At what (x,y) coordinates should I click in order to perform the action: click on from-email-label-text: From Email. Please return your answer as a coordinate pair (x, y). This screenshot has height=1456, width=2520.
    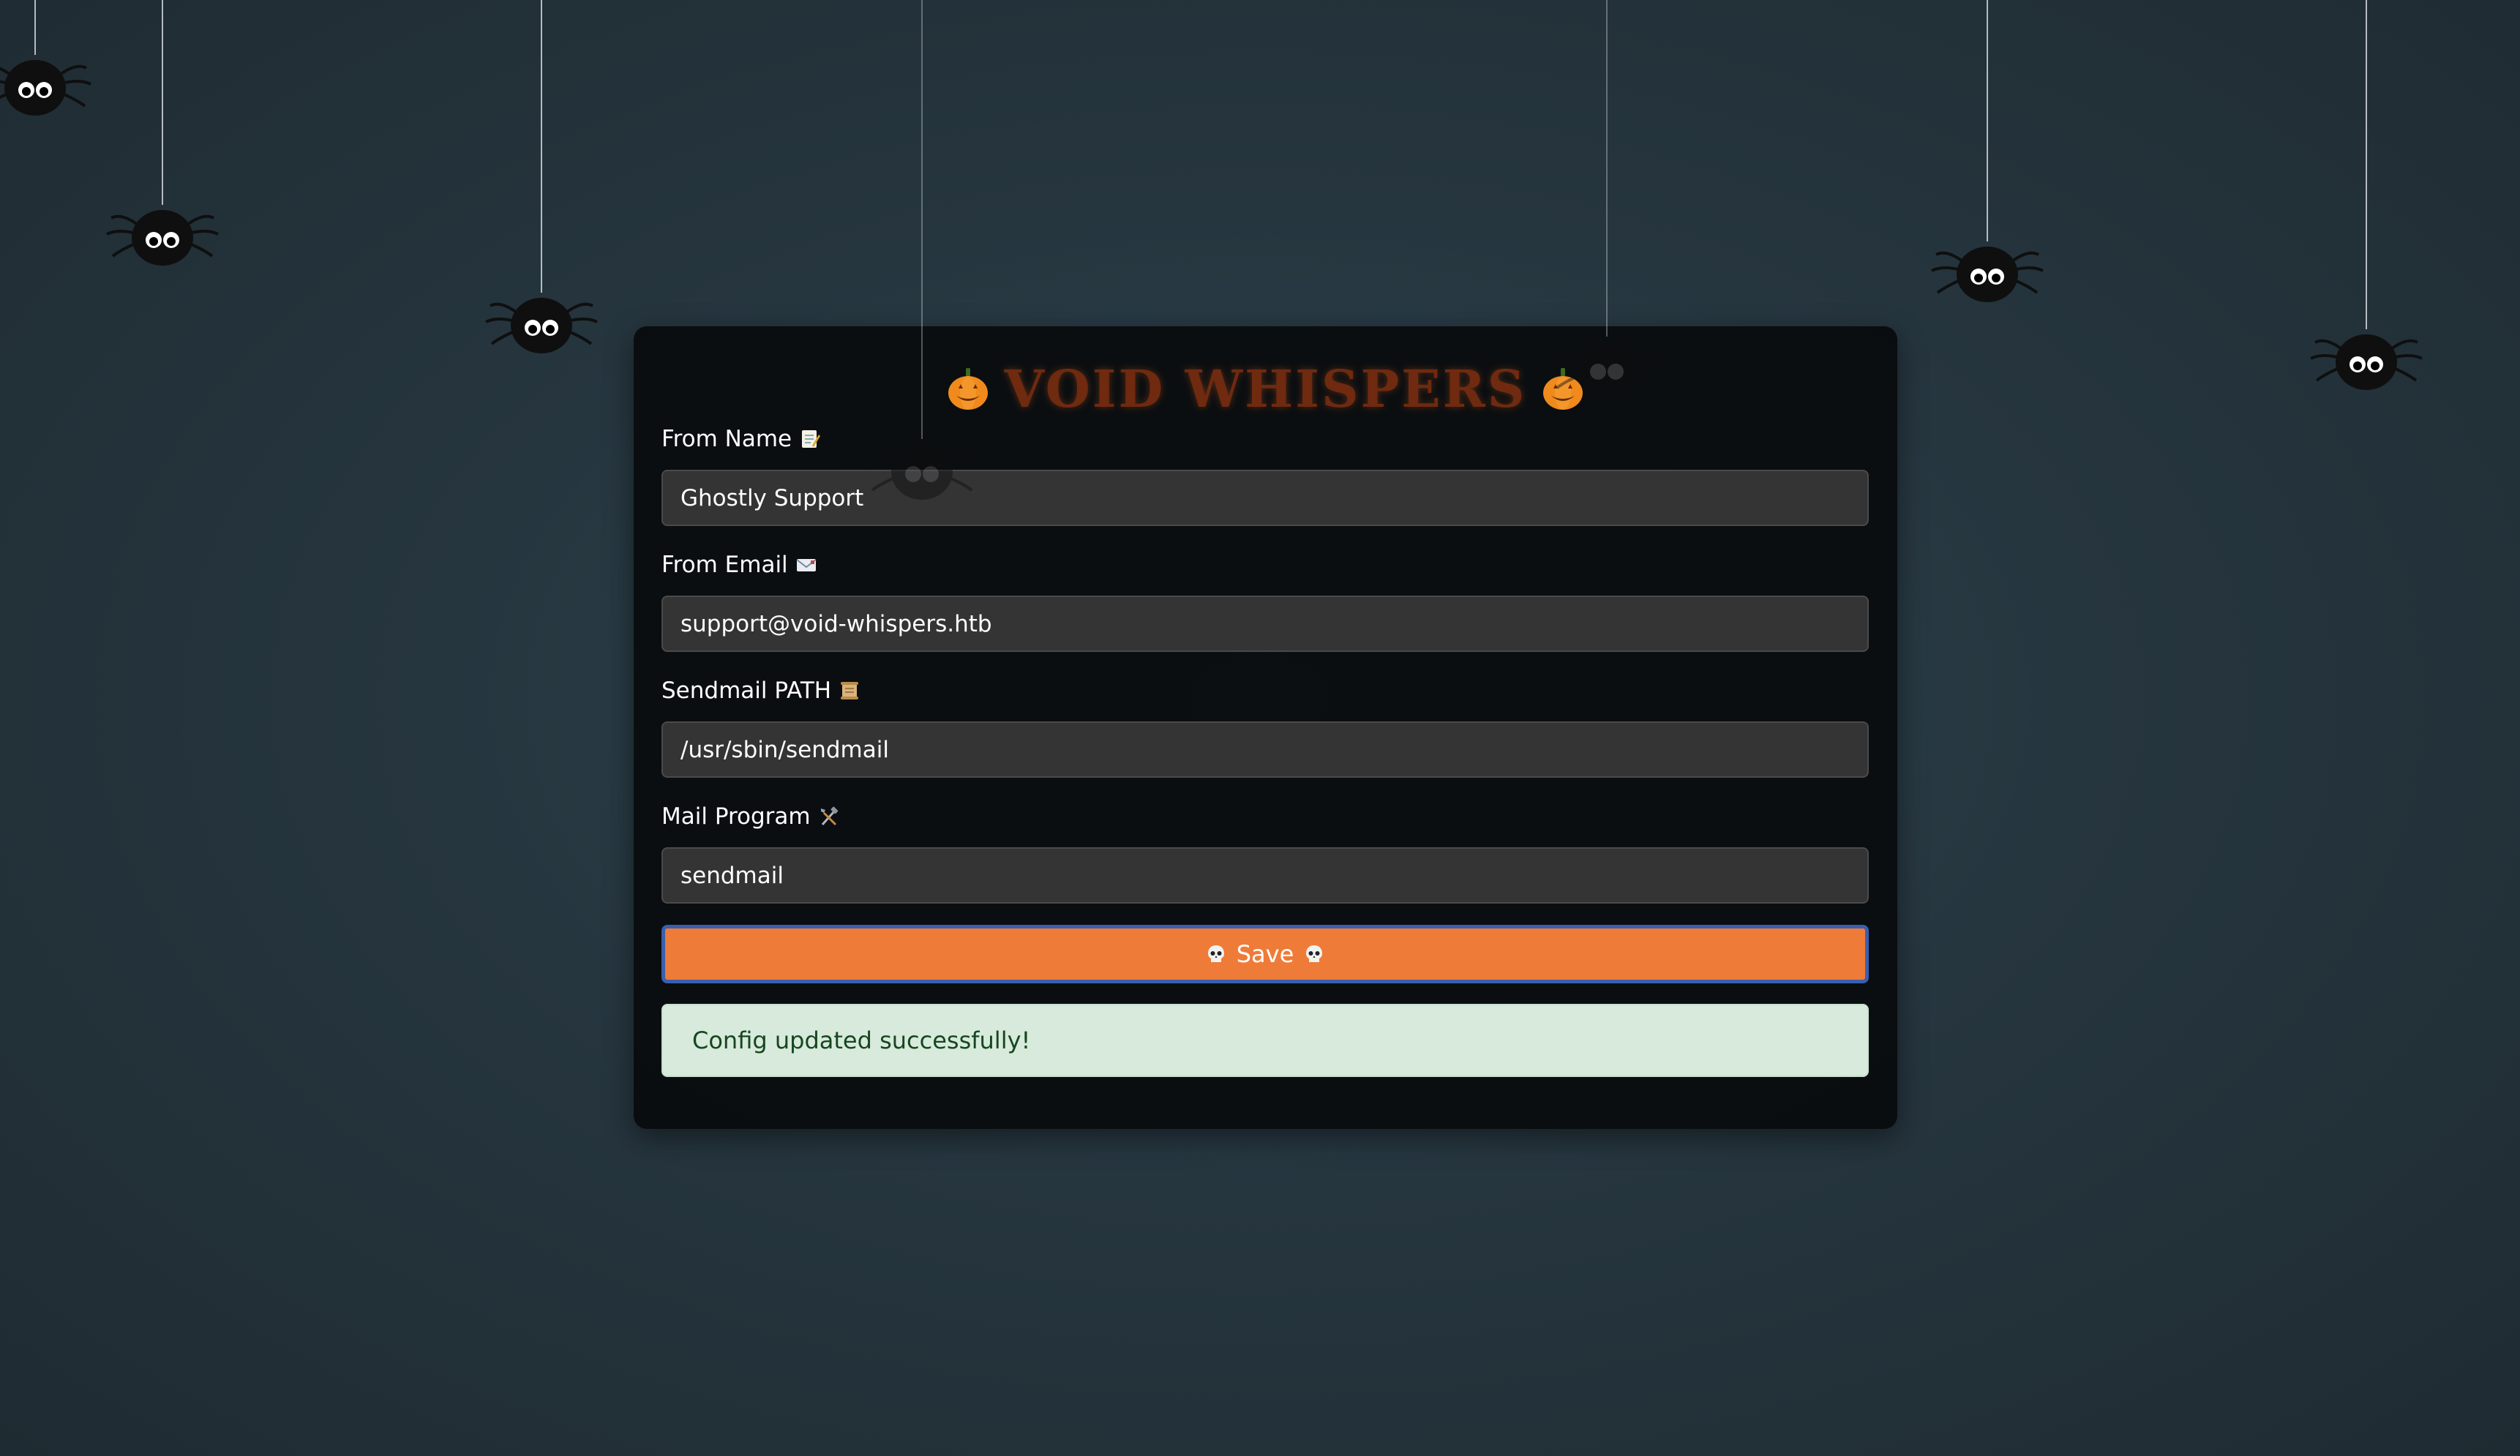
    Looking at the image, I should click on (724, 565).